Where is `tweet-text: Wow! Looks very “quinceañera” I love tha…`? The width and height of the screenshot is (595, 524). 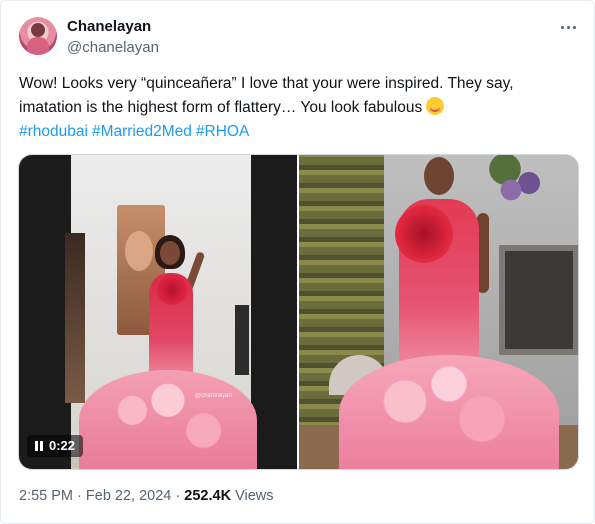
tweet-text: Wow! Looks very “quinceañera” I love tha… is located at coordinates (299, 108).